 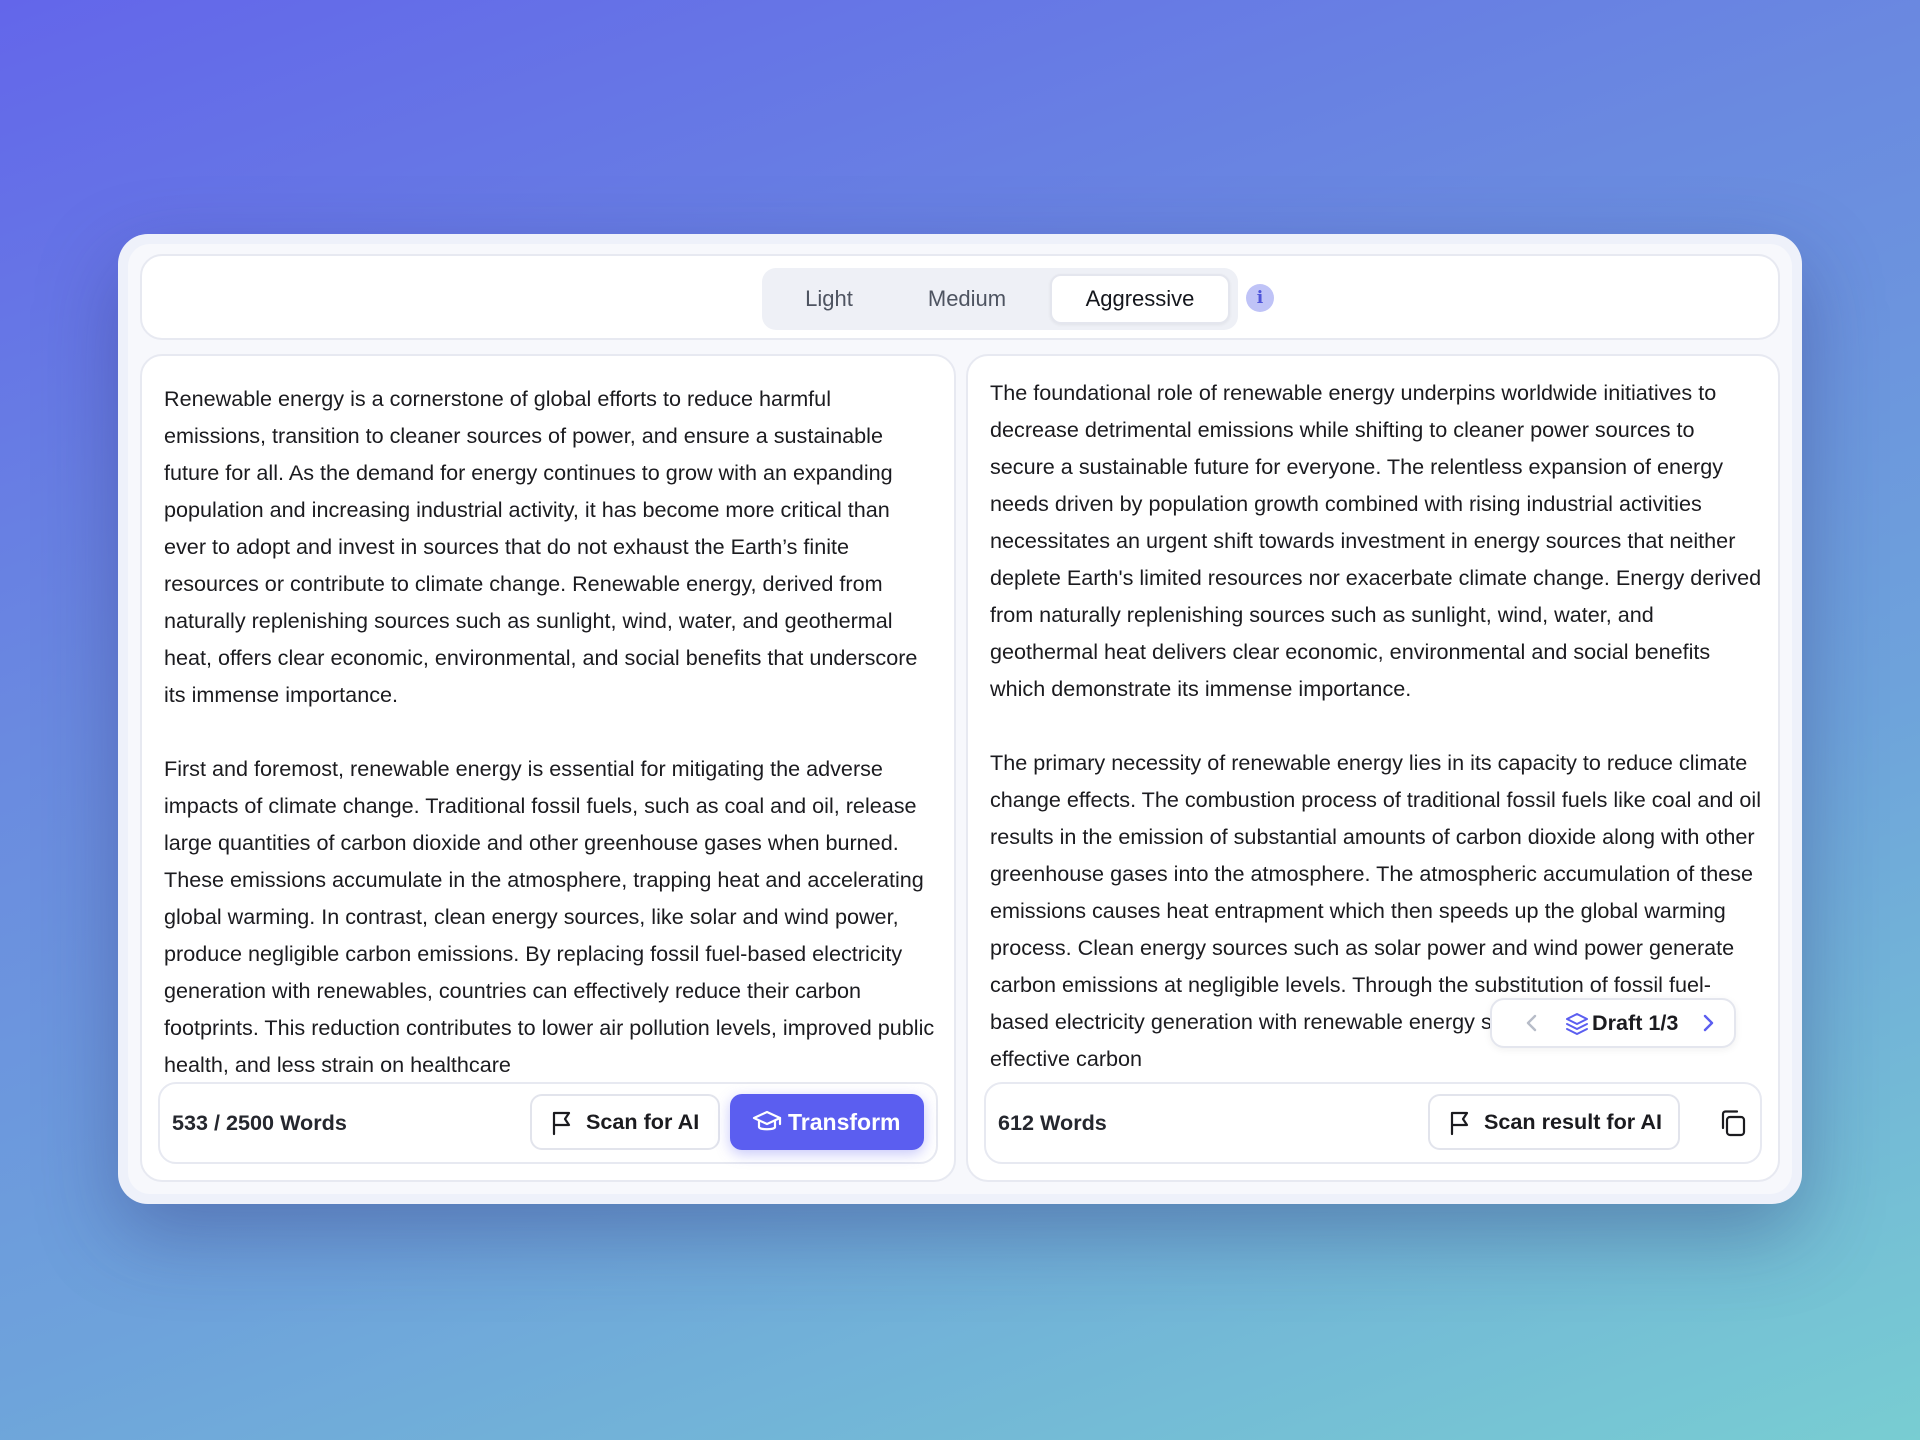 I want to click on mode-segmented-control: Light Medium Aggressive, so click(x=1000, y=299).